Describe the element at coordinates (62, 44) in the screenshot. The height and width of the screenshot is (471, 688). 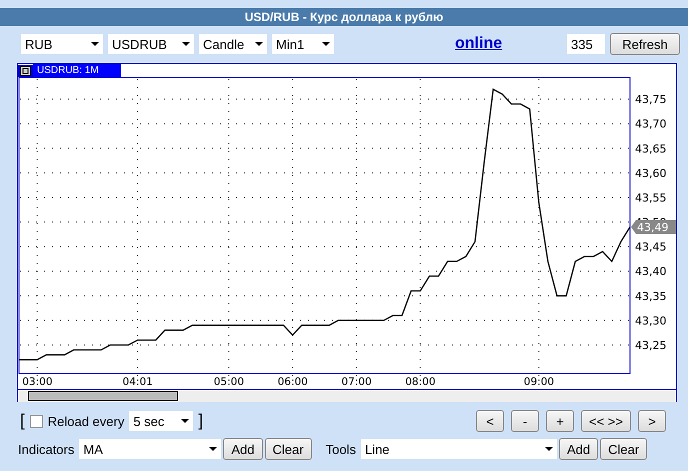
I see `dropdown: RUB` at that location.